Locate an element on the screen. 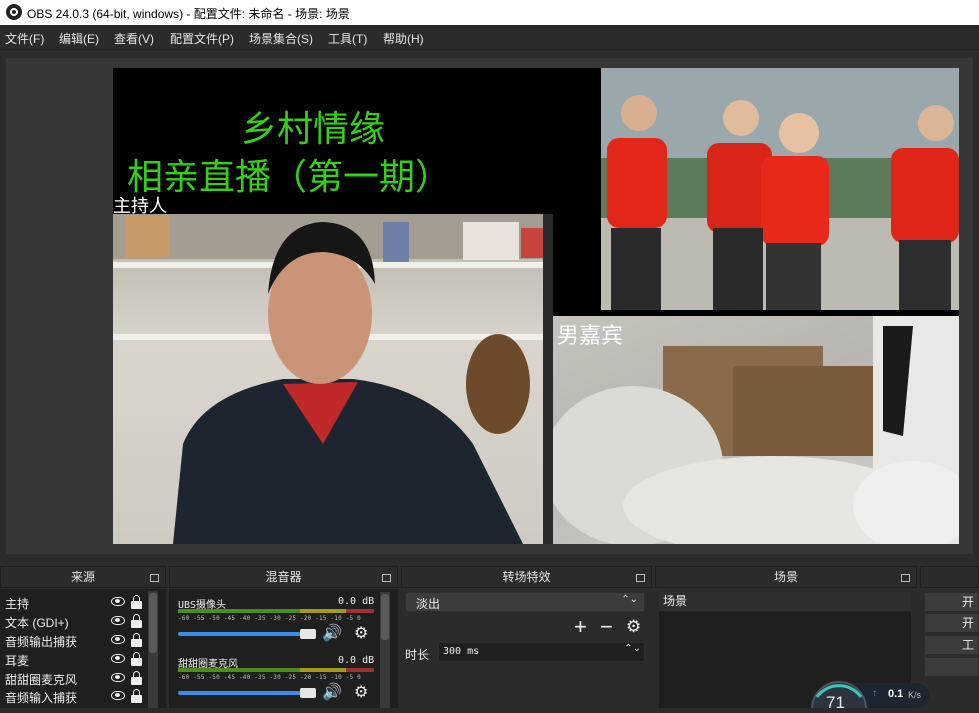 This screenshot has width=979, height=713. source-item: 音频输出捕获 is located at coordinates (41, 641).